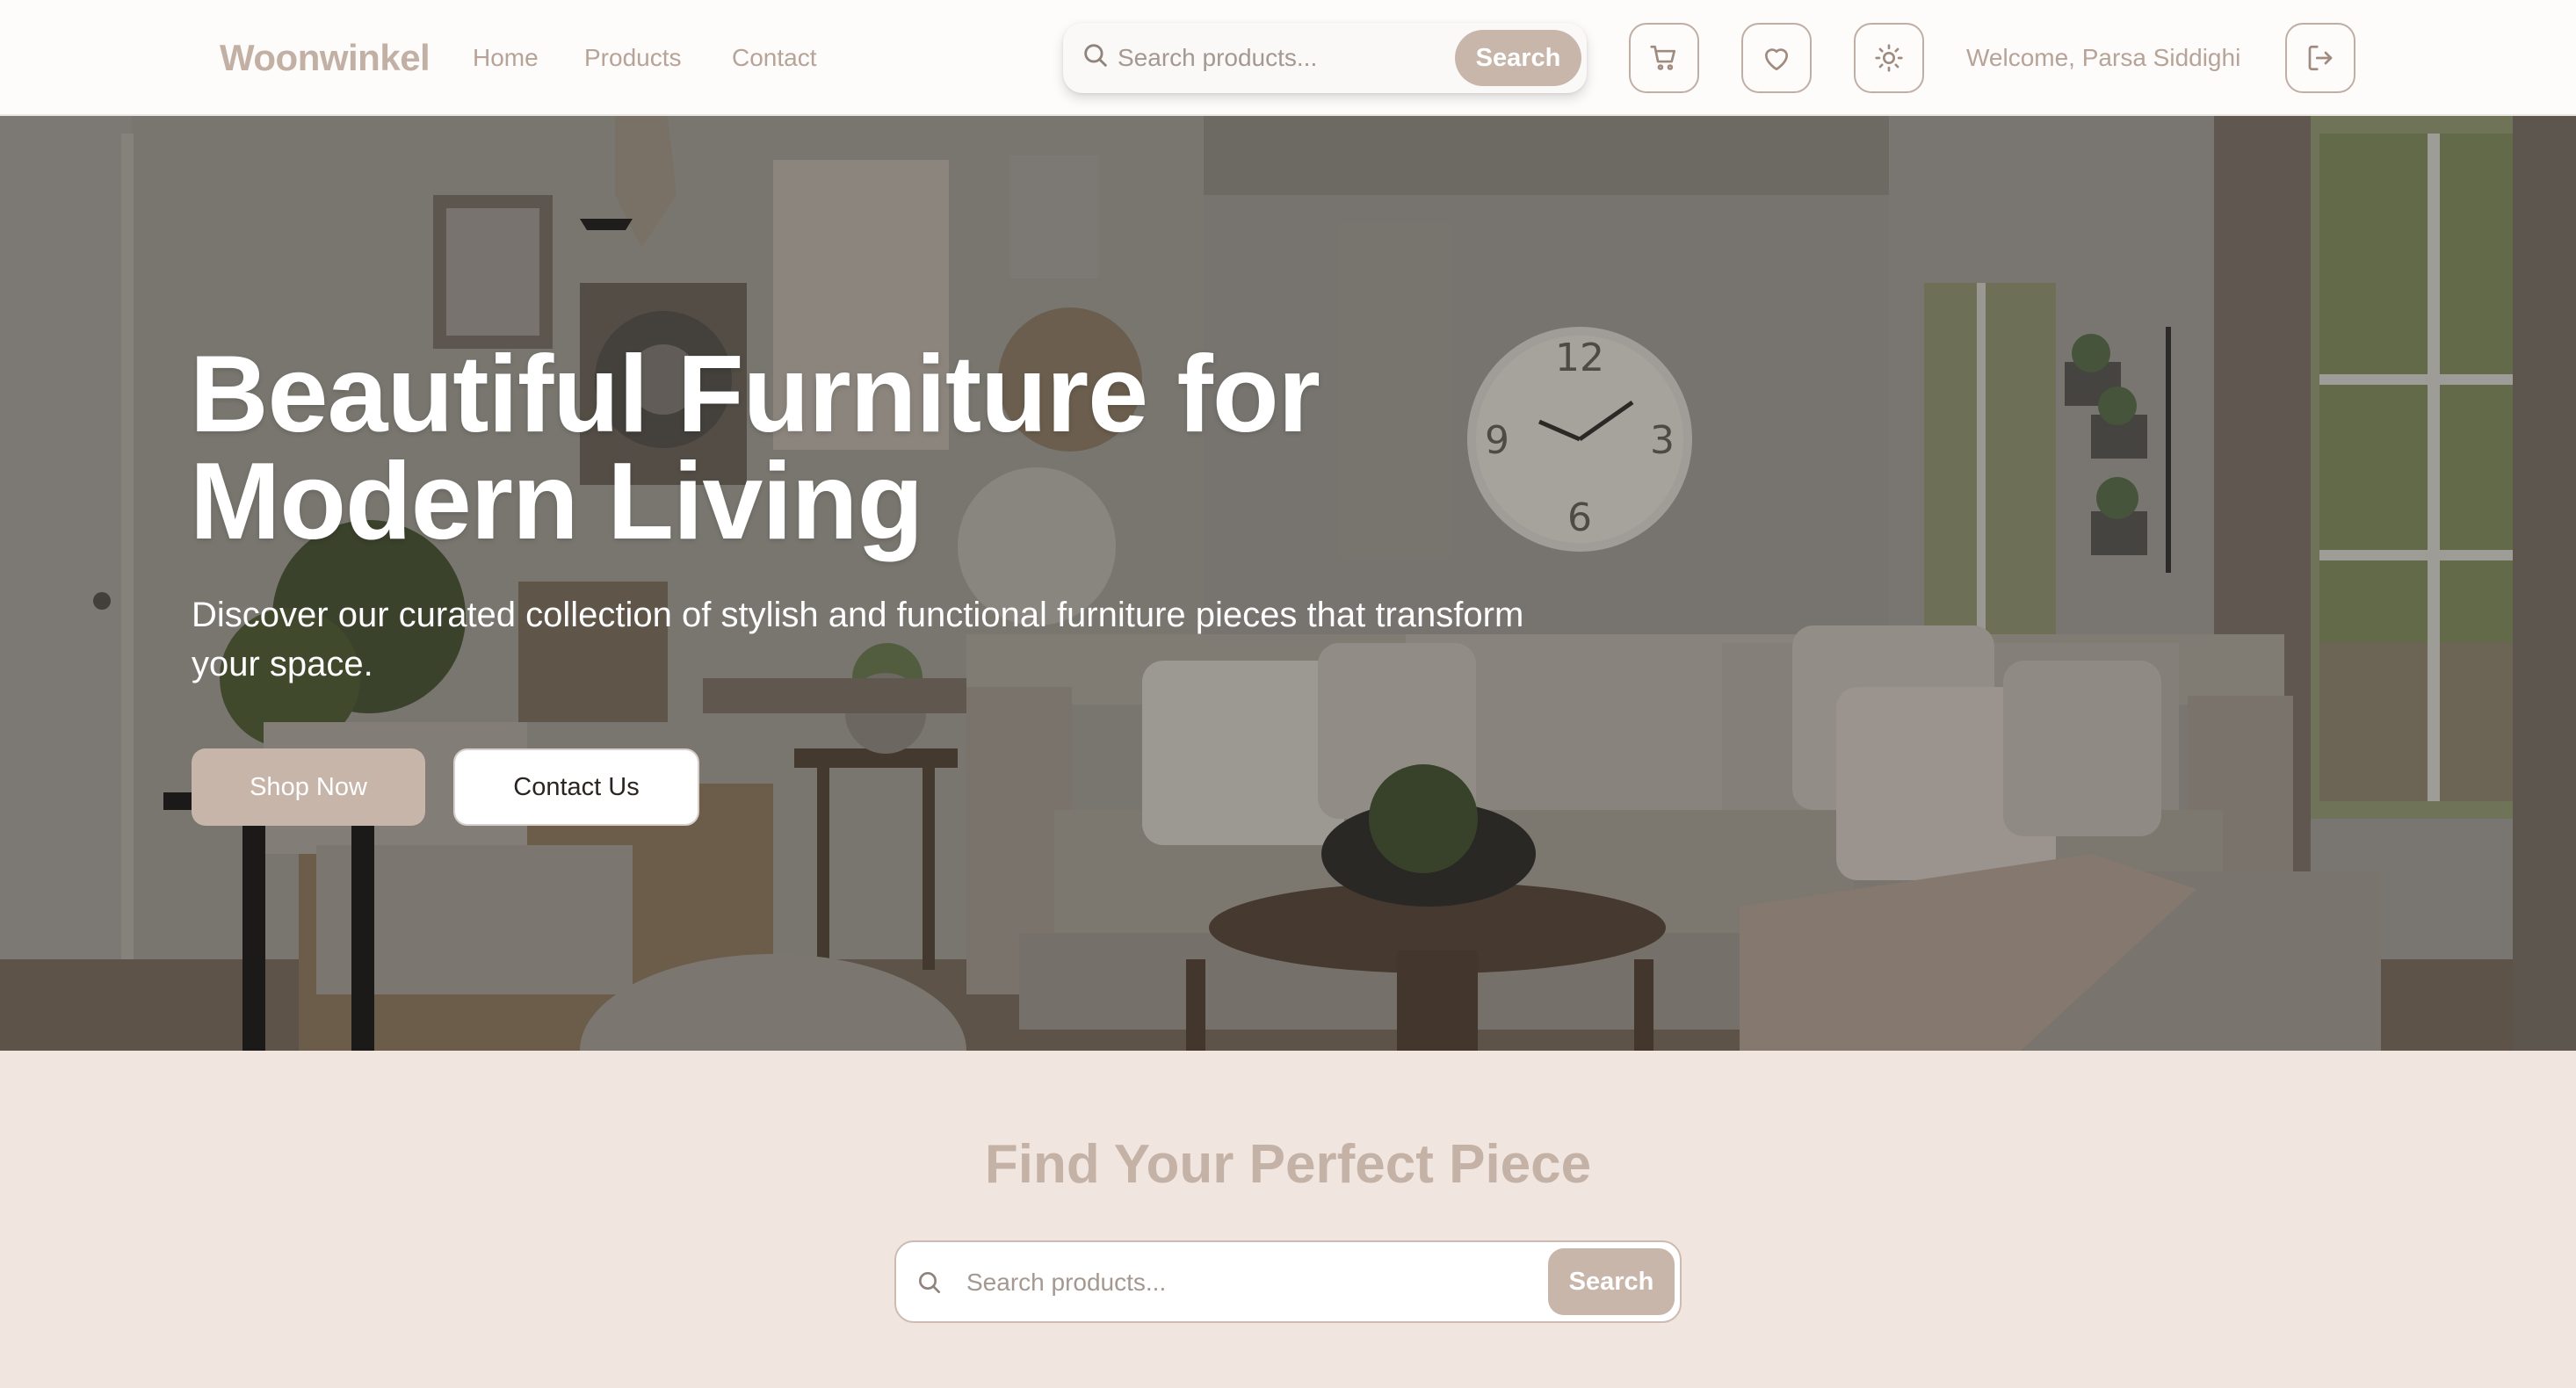 This screenshot has height=1388, width=2576. What do you see at coordinates (1256, 1282) in the screenshot?
I see `find-search-input` at bounding box center [1256, 1282].